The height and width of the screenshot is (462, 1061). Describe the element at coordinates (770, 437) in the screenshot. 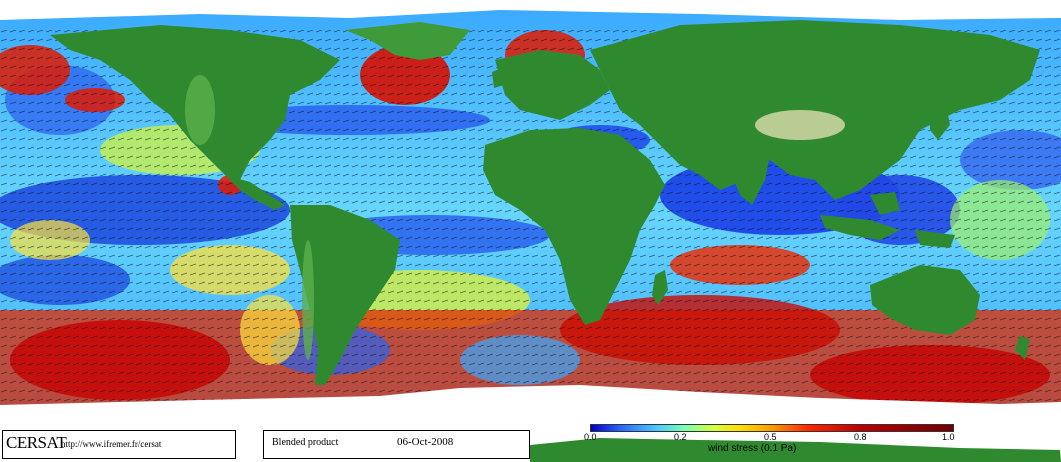

I see `colorbar-tick-2: 0.5` at that location.